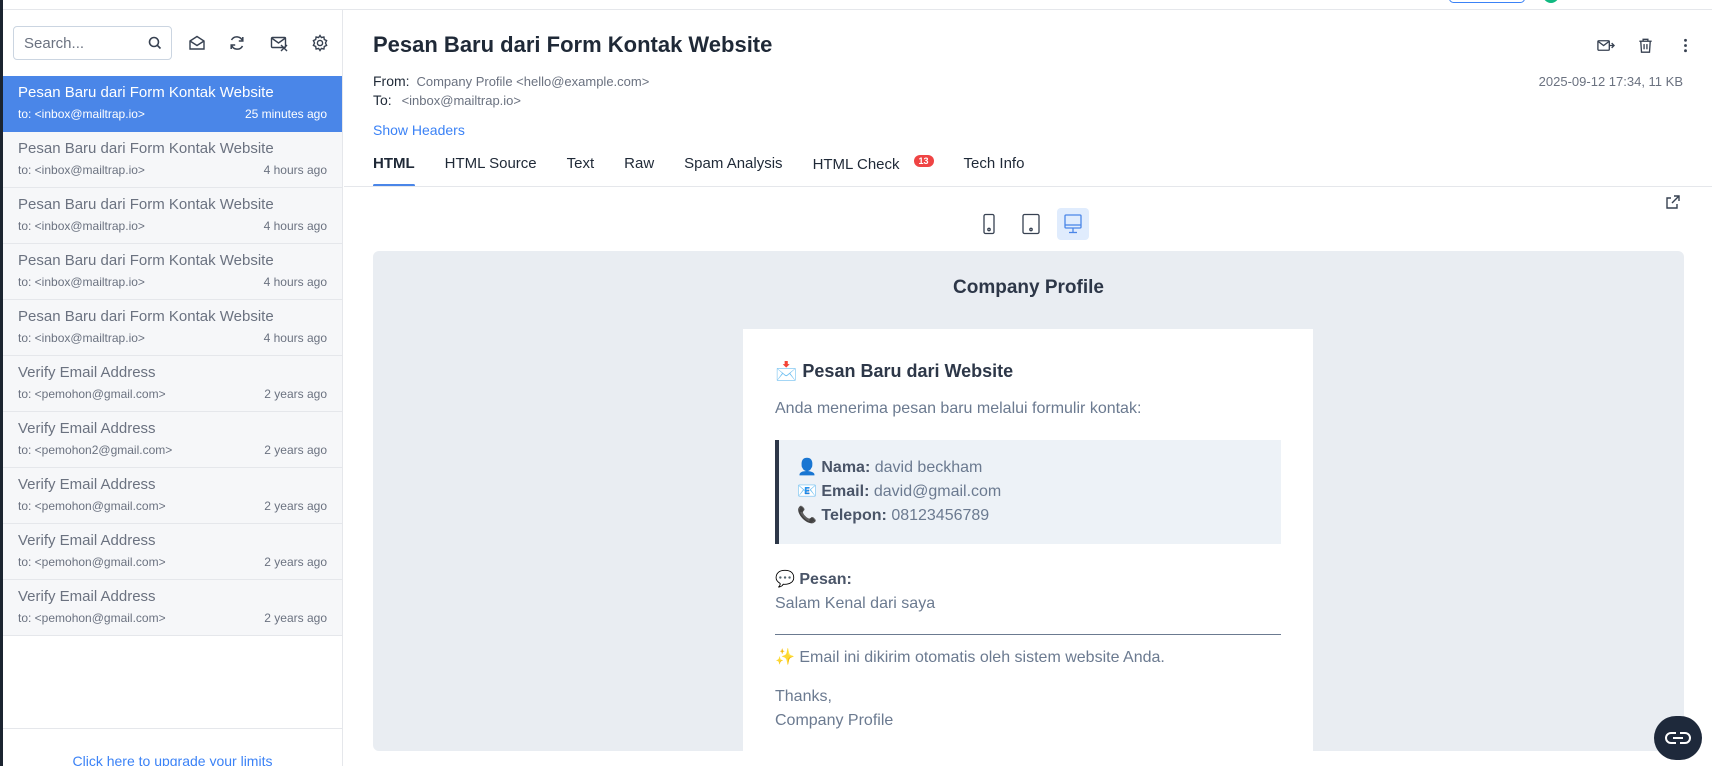  What do you see at coordinates (394, 170) in the screenshot?
I see `tab-html: HTML` at bounding box center [394, 170].